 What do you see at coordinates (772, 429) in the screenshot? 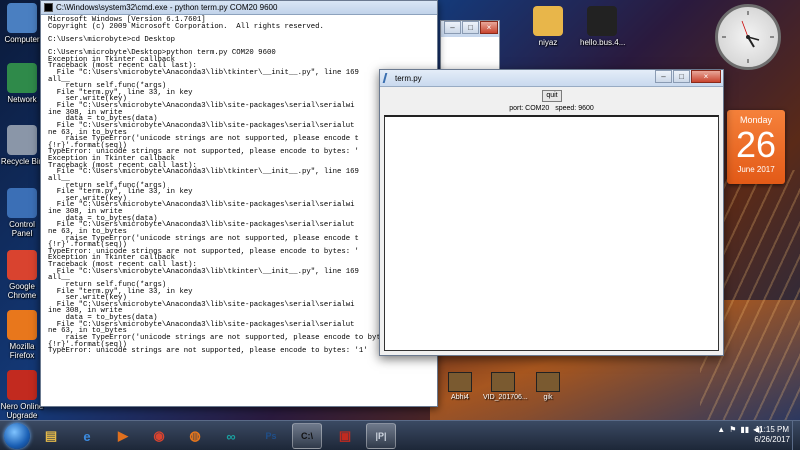
I see `clock-time: 11:15 PM` at bounding box center [772, 429].